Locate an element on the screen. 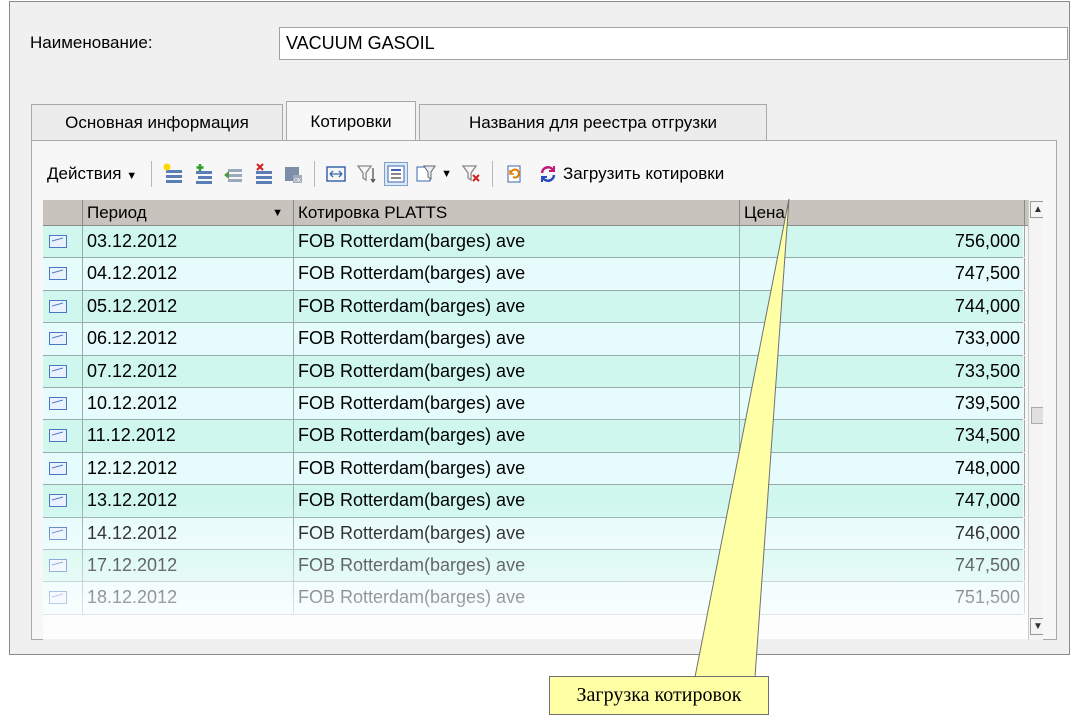  tab-main-info: Основная информация is located at coordinates (157, 122).